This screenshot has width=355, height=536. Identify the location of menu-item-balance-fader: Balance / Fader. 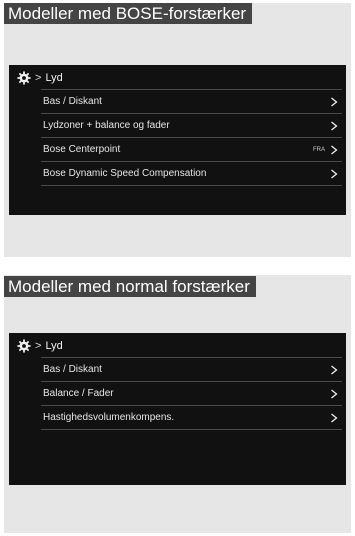
(191, 393).